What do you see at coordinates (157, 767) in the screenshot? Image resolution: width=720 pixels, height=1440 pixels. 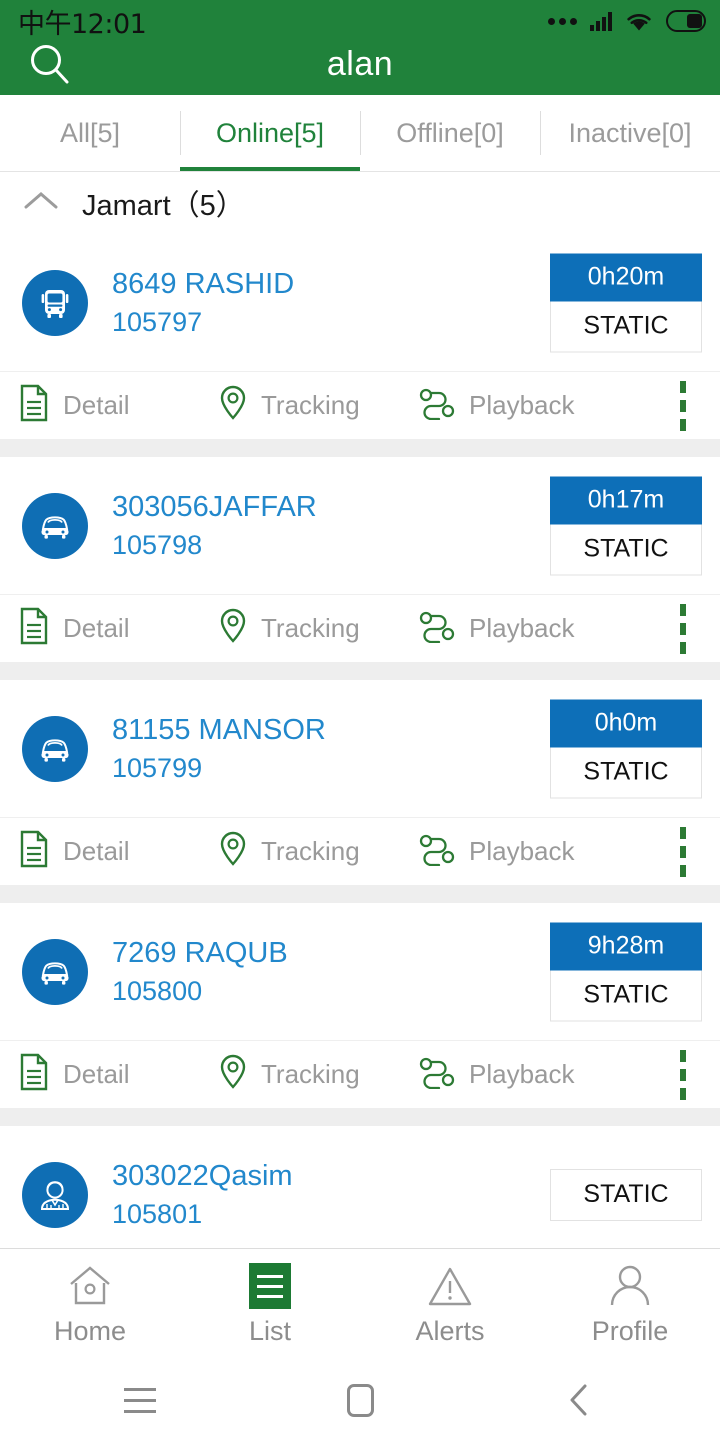 I see `vehicle-id: 105799` at bounding box center [157, 767].